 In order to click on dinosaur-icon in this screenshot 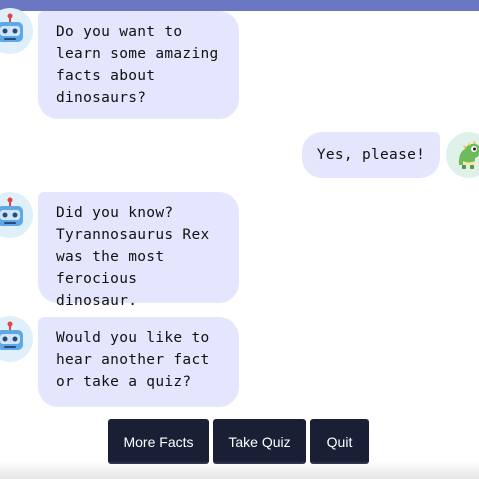, I will do `click(468, 154)`.